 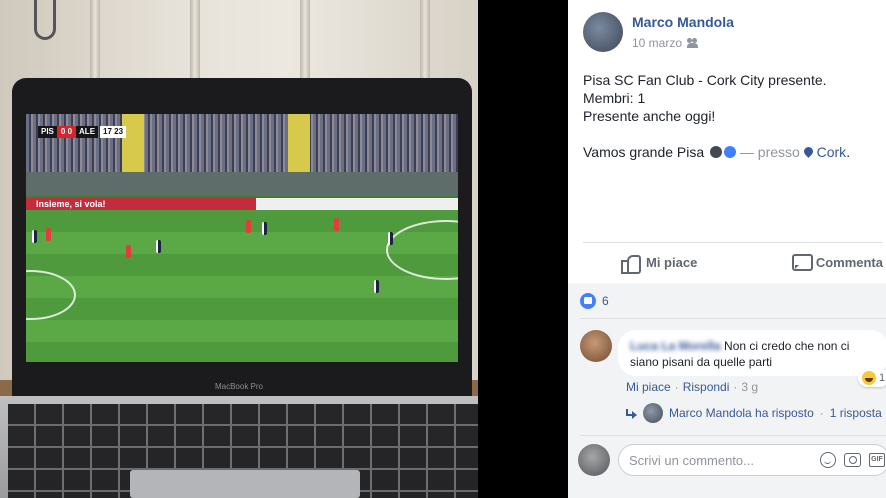 I want to click on reply-avatar, so click(x=653, y=413).